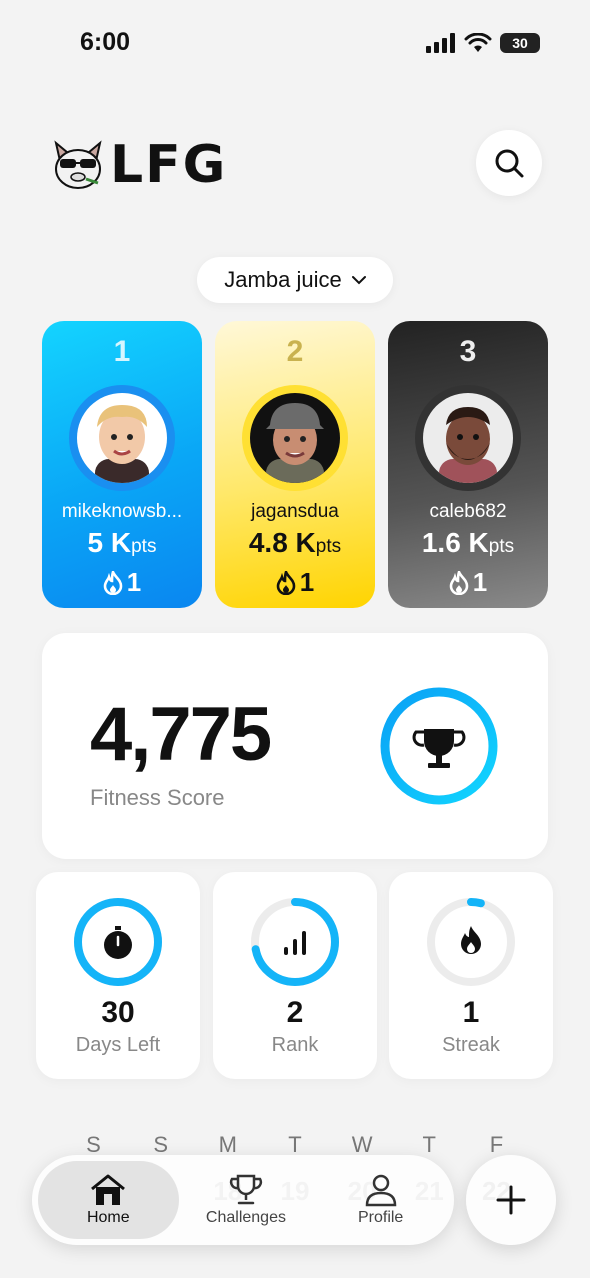 The width and height of the screenshot is (590, 1278). I want to click on group-dropdown: Jamba juice, so click(295, 280).